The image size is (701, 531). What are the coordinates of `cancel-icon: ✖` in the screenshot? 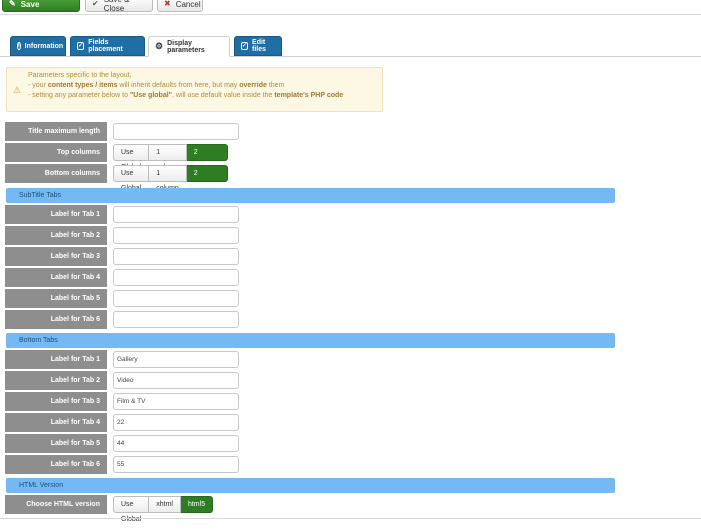 It's located at (167, 4).